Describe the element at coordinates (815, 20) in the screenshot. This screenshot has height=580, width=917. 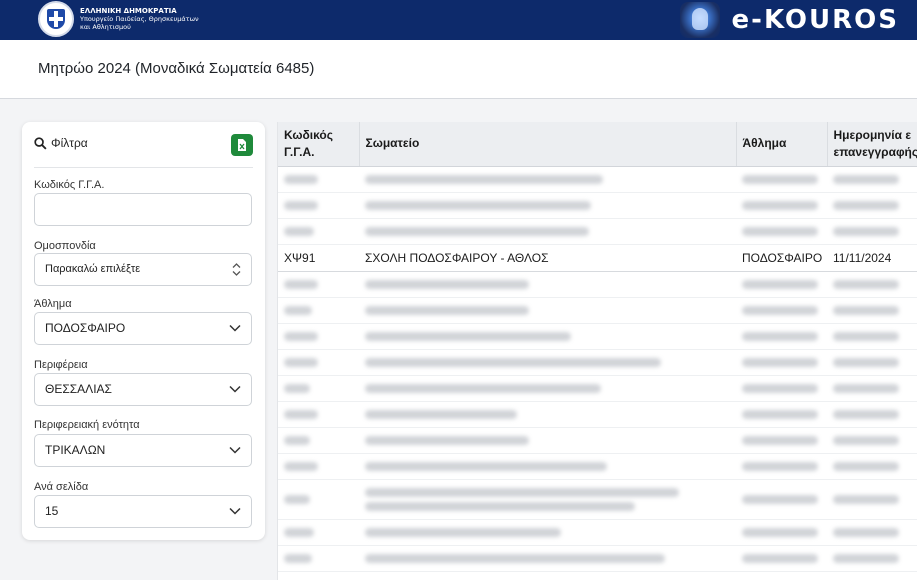
I see `brand-name: e-KOUROS` at that location.